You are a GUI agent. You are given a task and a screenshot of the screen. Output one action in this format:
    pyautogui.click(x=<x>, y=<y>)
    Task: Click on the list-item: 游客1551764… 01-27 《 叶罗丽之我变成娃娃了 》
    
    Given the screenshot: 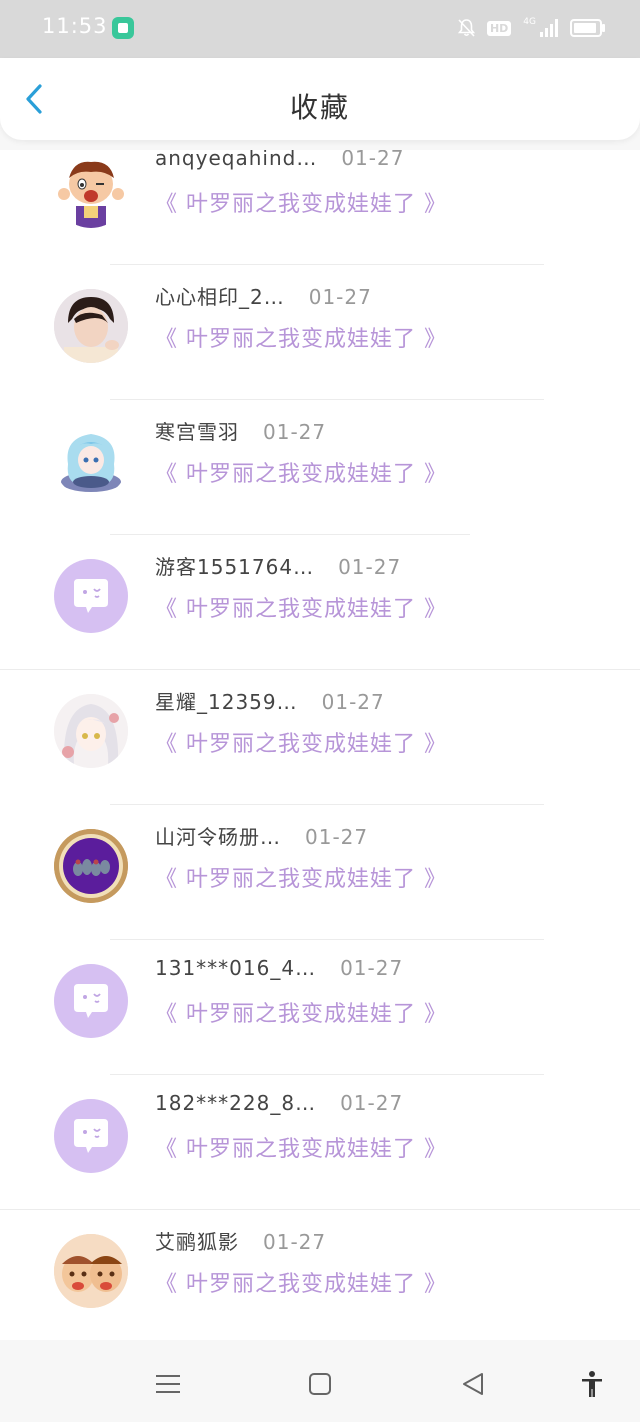 What is the action you would take?
    pyautogui.click(x=320, y=602)
    